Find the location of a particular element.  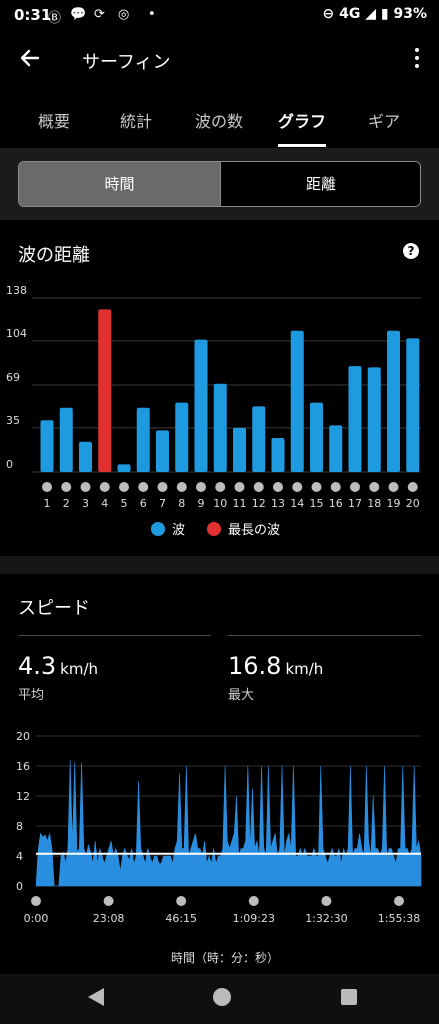

toggle-distance: 距離 is located at coordinates (320, 184).